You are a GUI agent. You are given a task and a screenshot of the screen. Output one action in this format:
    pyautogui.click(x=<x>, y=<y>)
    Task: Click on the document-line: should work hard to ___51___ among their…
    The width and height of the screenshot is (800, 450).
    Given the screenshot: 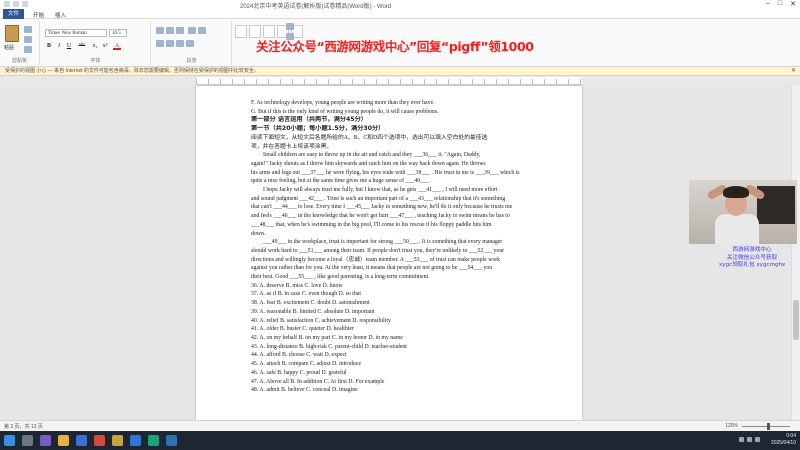 What is the action you would take?
    pyautogui.click(x=378, y=250)
    